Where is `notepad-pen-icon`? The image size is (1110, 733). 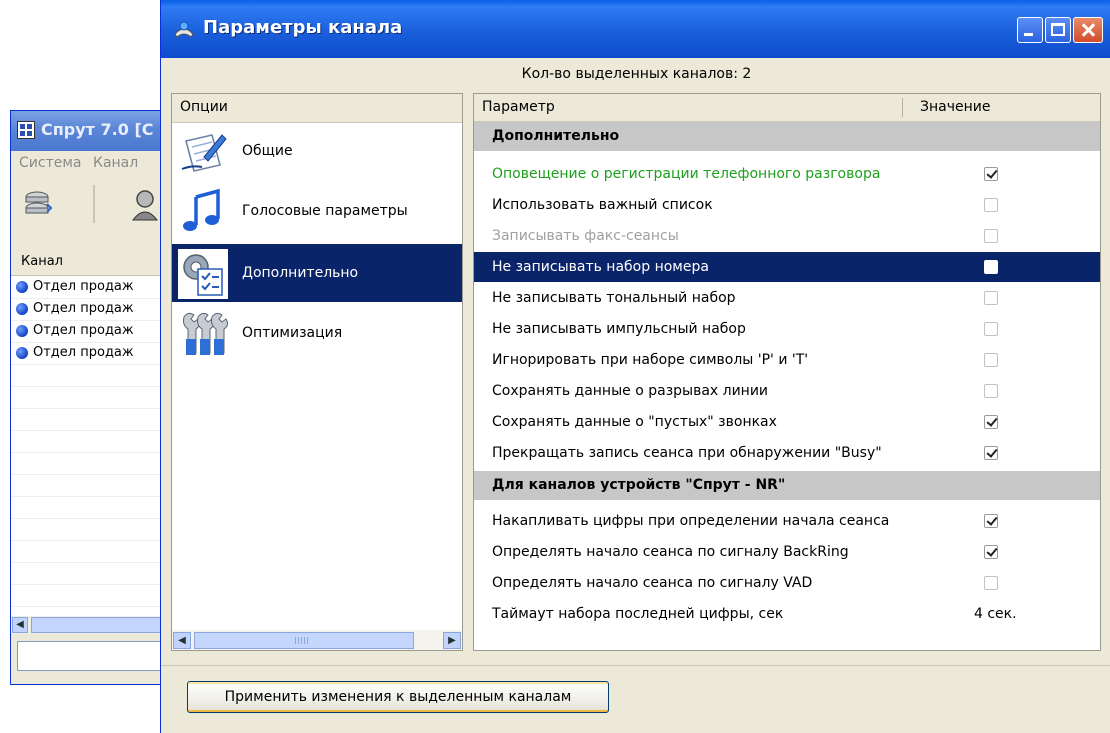
notepad-pen-icon is located at coordinates (204, 153).